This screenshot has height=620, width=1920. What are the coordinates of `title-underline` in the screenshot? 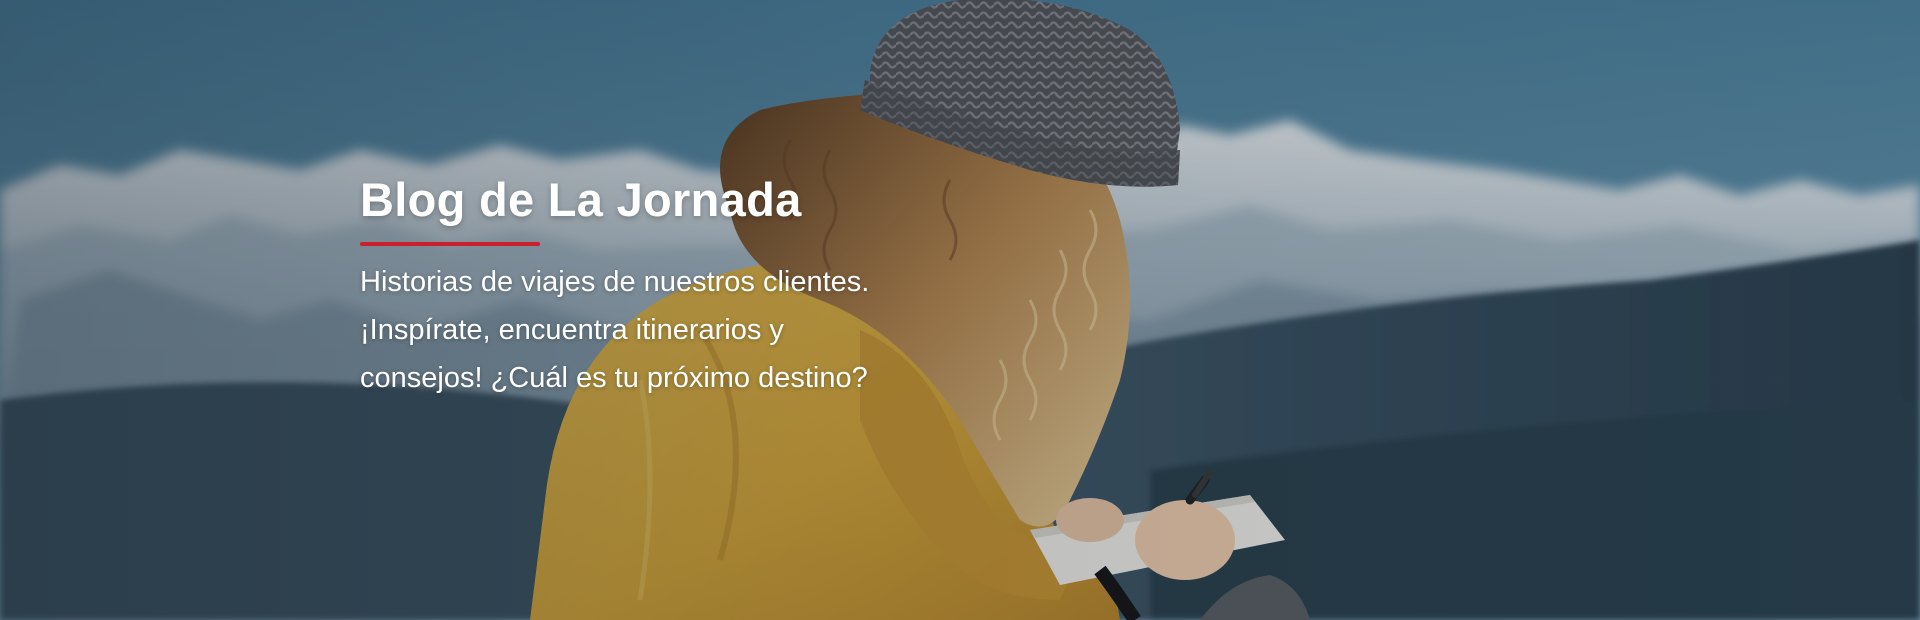 It's located at (450, 244).